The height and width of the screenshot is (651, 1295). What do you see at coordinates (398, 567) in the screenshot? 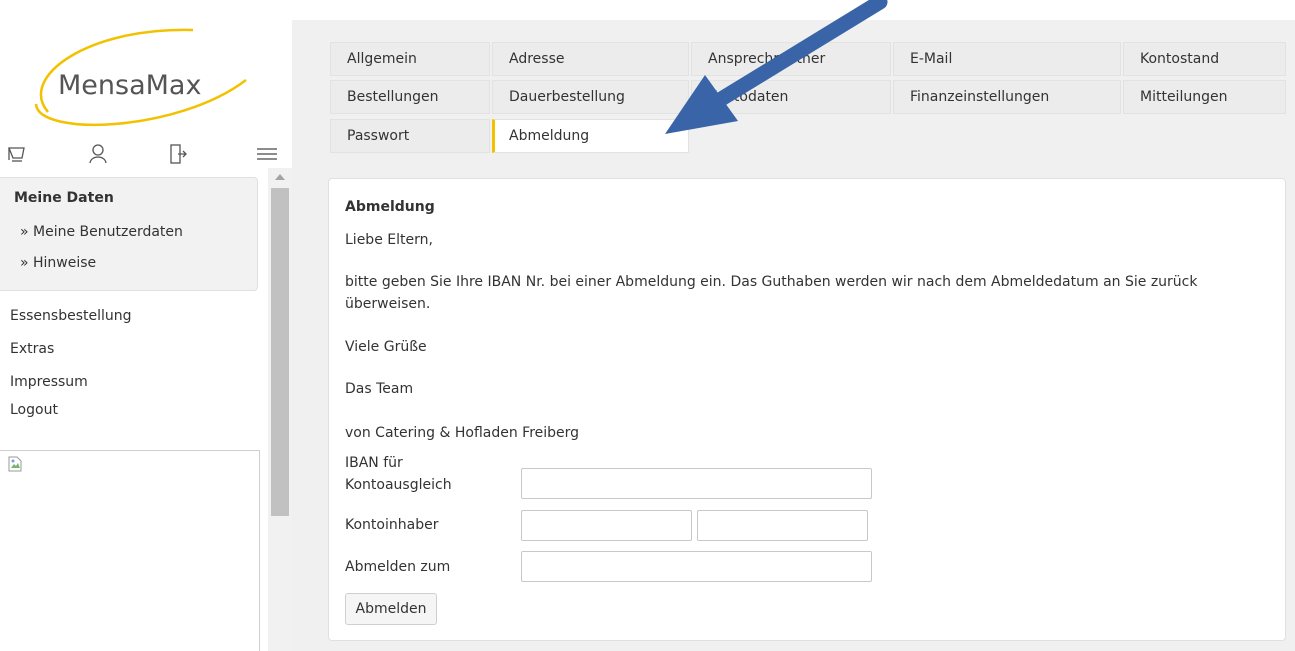
I see `abmelden-zum-label: Abmelden zum` at bounding box center [398, 567].